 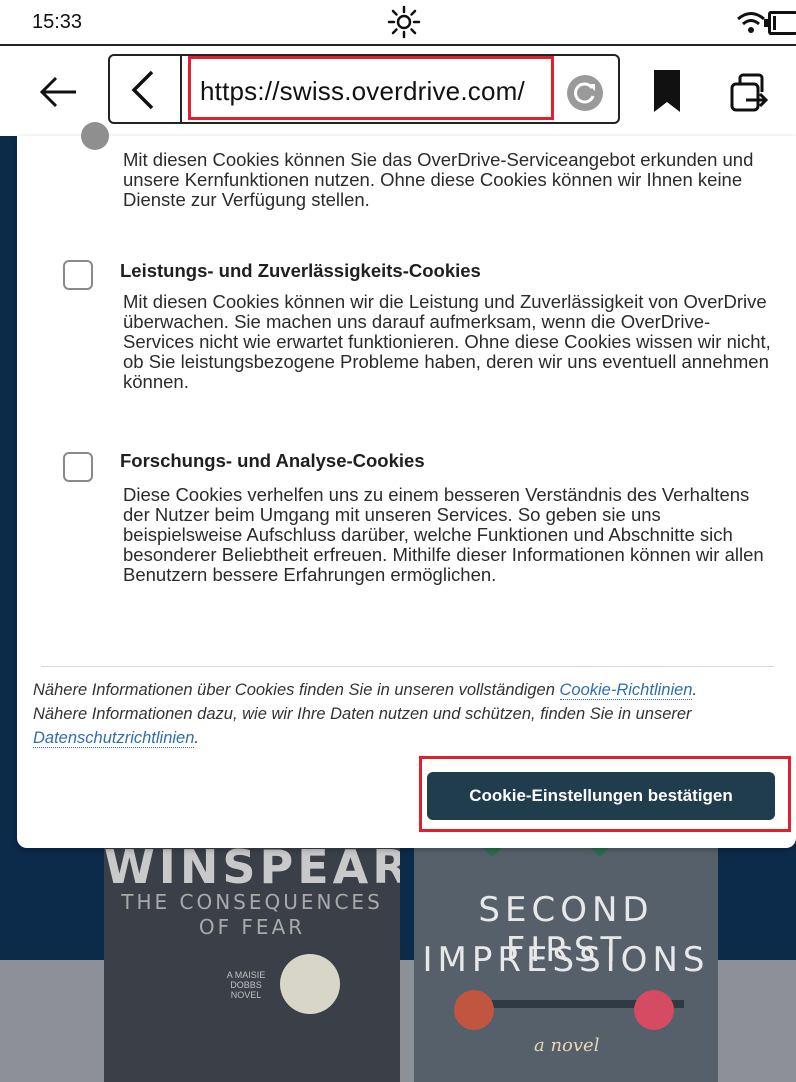 I want to click on book1-title-line2: OF FEAR, so click(x=252, y=927).